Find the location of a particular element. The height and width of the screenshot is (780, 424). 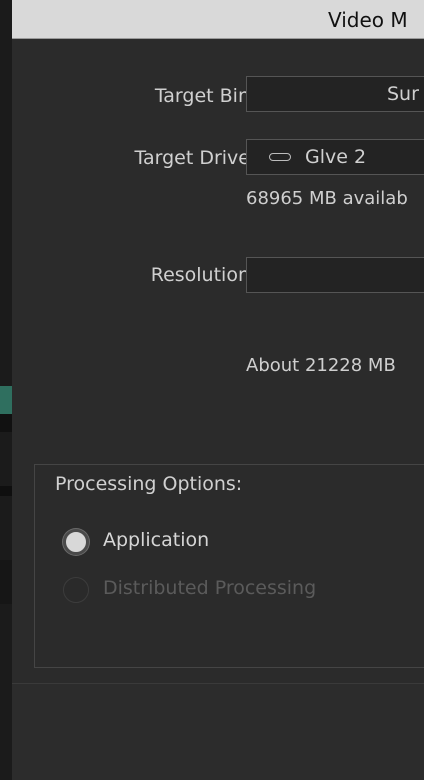

background-app-edge is located at coordinates (6, 390).